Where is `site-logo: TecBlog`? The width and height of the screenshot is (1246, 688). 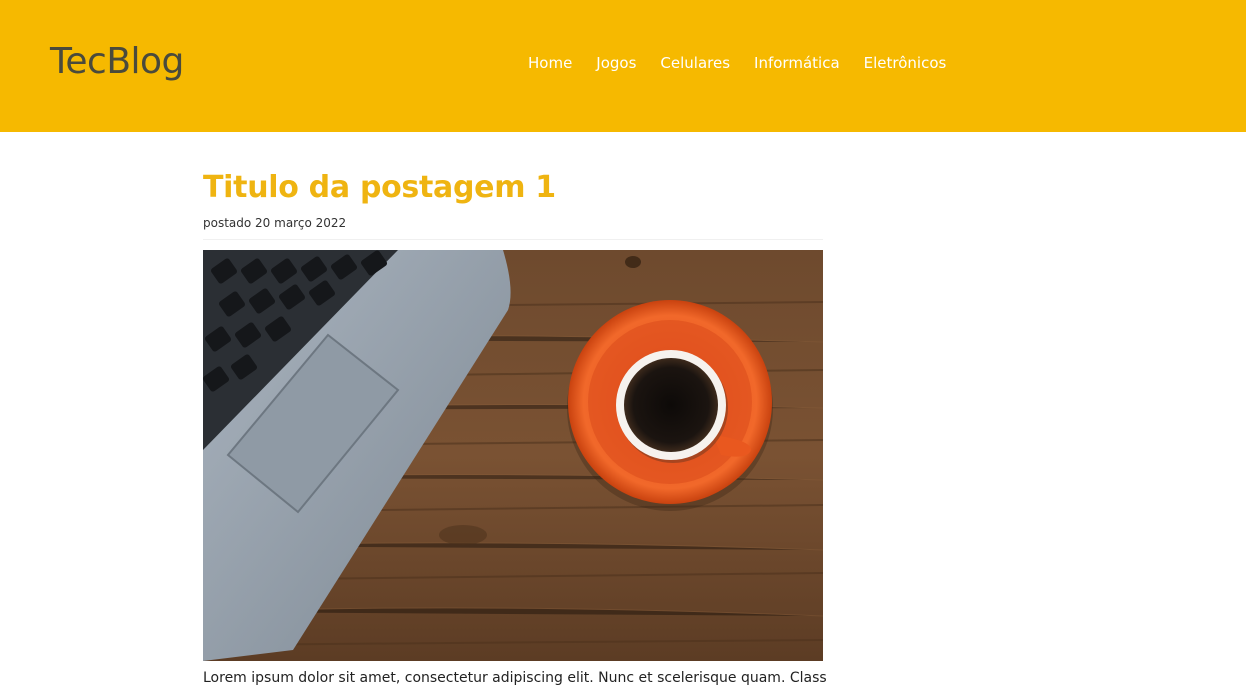
site-logo: TecBlog is located at coordinates (117, 62).